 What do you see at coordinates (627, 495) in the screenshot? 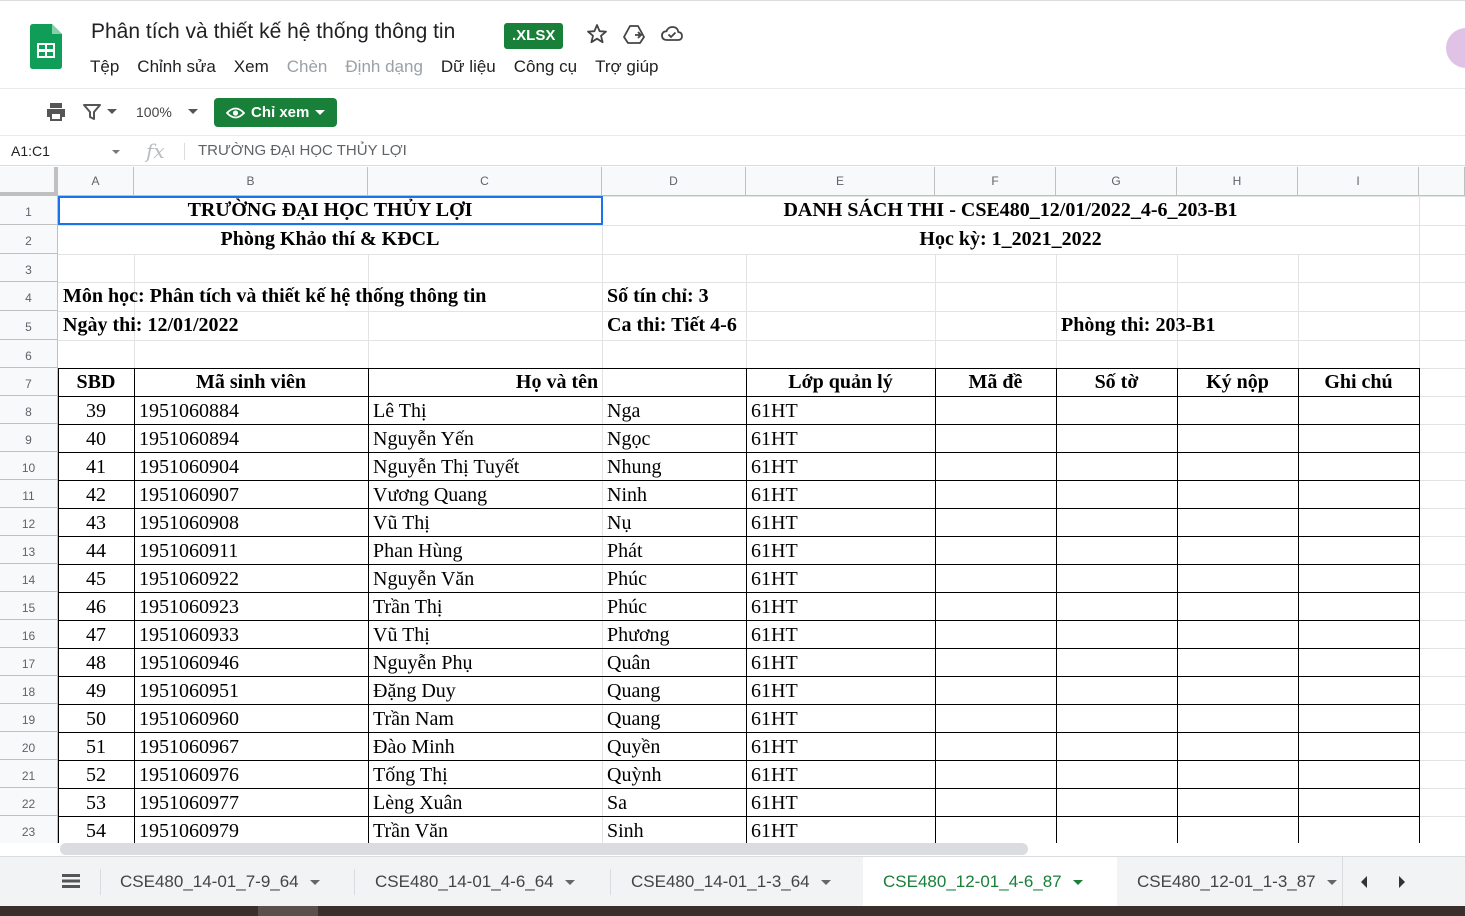
I see `student-first-name: Ninh` at bounding box center [627, 495].